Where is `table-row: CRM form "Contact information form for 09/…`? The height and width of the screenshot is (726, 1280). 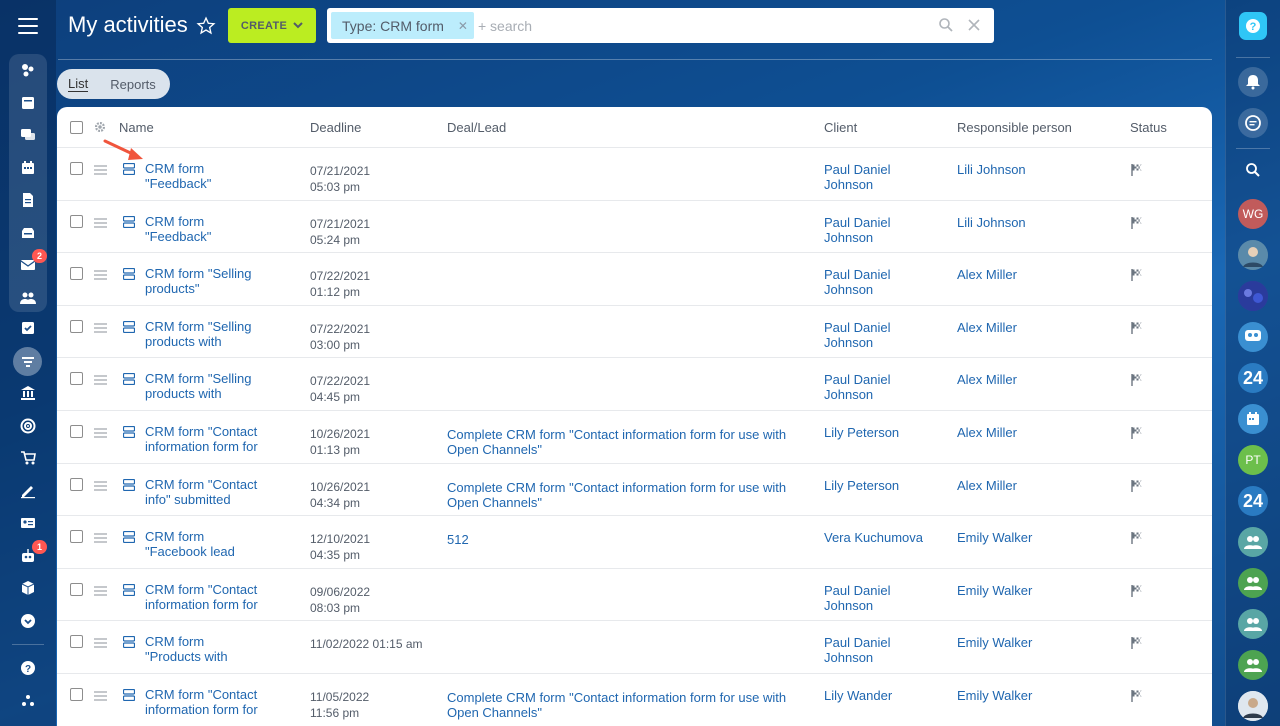 table-row: CRM form "Contact information form for 09/… is located at coordinates (634, 595).